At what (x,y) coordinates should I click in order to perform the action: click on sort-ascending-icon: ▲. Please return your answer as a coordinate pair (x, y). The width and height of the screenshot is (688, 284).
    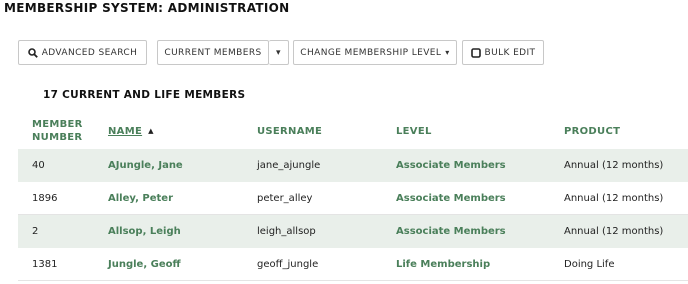
    Looking at the image, I should click on (151, 131).